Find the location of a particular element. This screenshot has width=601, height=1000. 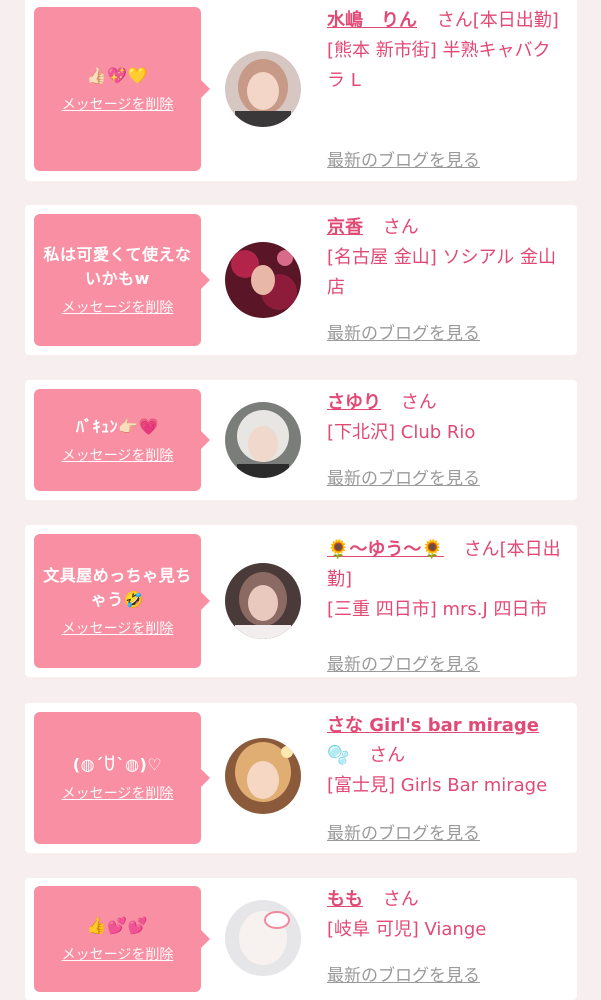

girl-name-link: さゆり is located at coordinates (354, 402).